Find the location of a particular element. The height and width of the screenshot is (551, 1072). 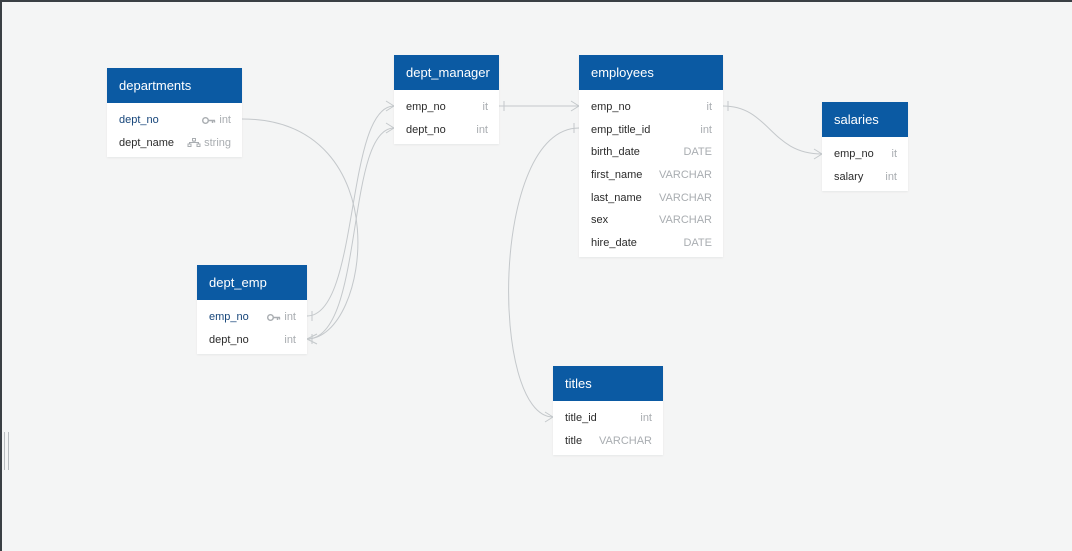

column-sex: sex VARCHAR is located at coordinates (651, 220).